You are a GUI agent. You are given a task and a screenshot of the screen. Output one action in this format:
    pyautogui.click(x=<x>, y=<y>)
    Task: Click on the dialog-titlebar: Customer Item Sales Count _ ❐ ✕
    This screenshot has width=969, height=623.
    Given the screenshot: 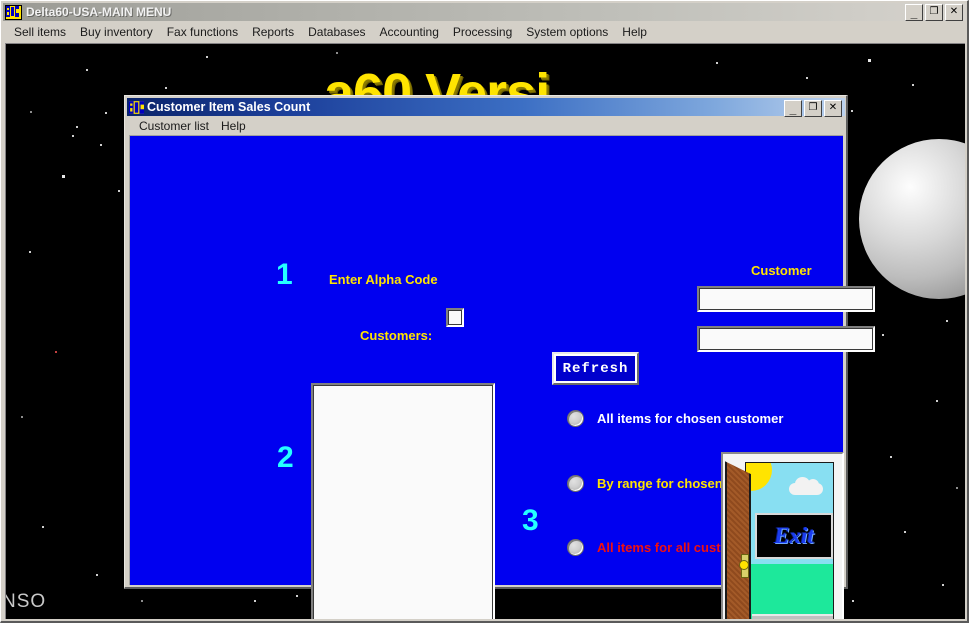 What is the action you would take?
    pyautogui.click(x=486, y=107)
    